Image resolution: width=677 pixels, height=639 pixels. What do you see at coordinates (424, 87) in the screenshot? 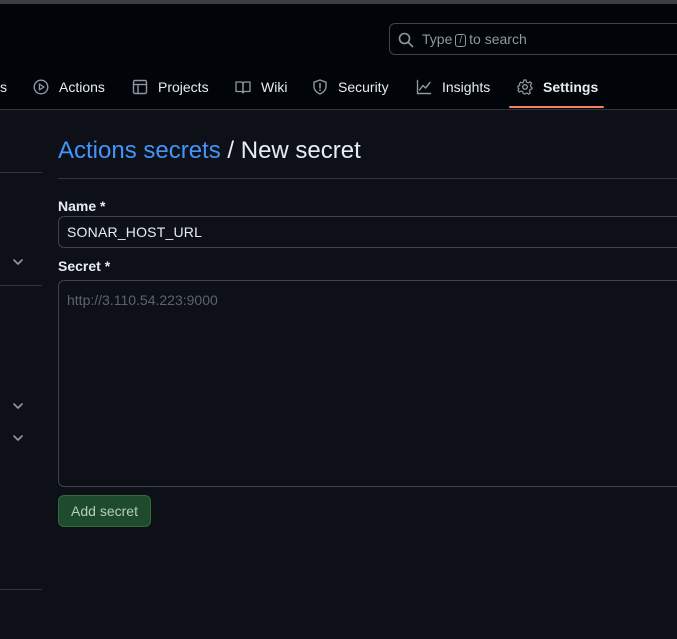
I see `graph-icon` at bounding box center [424, 87].